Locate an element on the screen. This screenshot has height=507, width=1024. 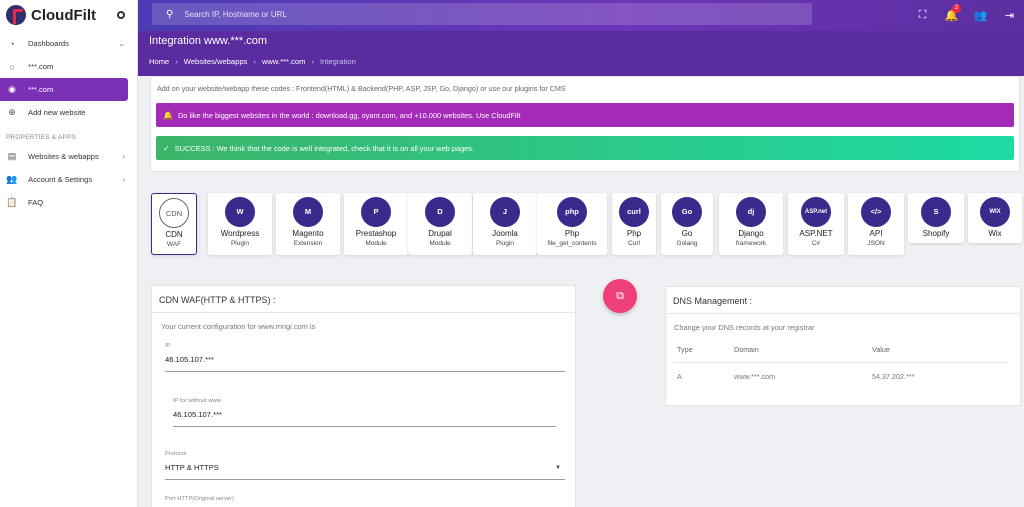
tile-sublabel: file_get_contents is located at coordinates (572, 243).